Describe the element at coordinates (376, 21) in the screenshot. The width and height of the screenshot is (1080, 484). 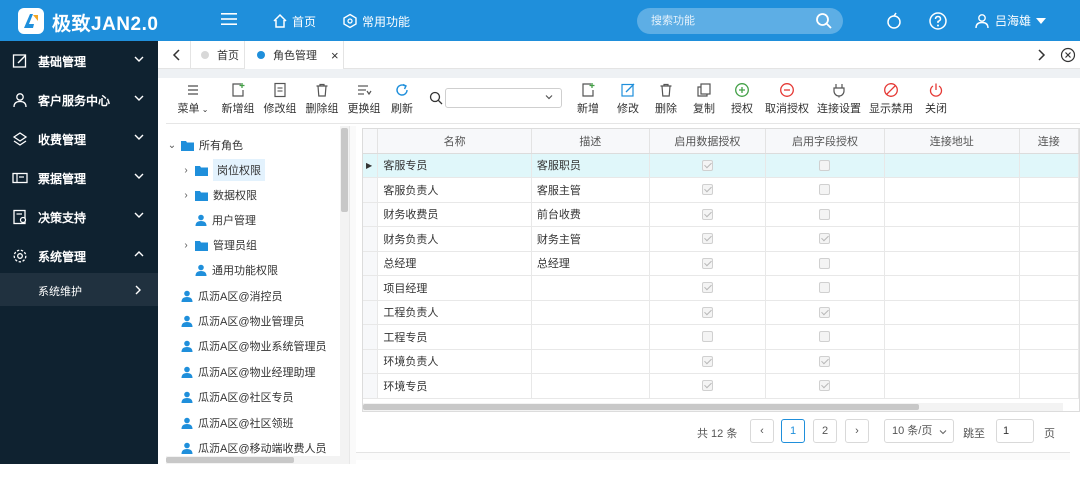
I see `nav-common-functions: 常用功能` at that location.